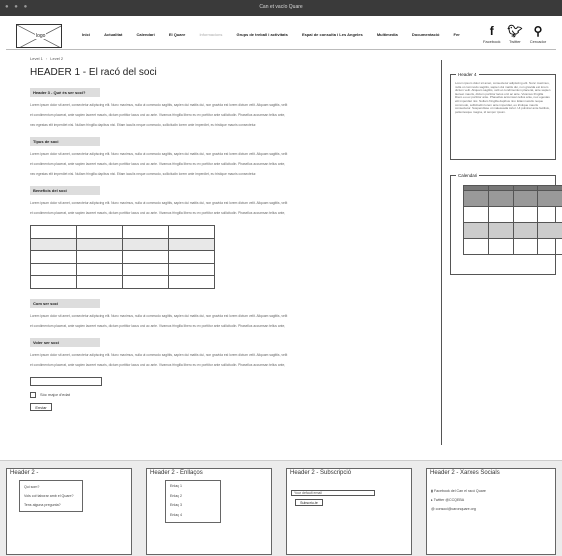  Describe the element at coordinates (281, 8) in the screenshot. I see `window-titlebar: ● ● ● Can et vacío Quare` at that location.